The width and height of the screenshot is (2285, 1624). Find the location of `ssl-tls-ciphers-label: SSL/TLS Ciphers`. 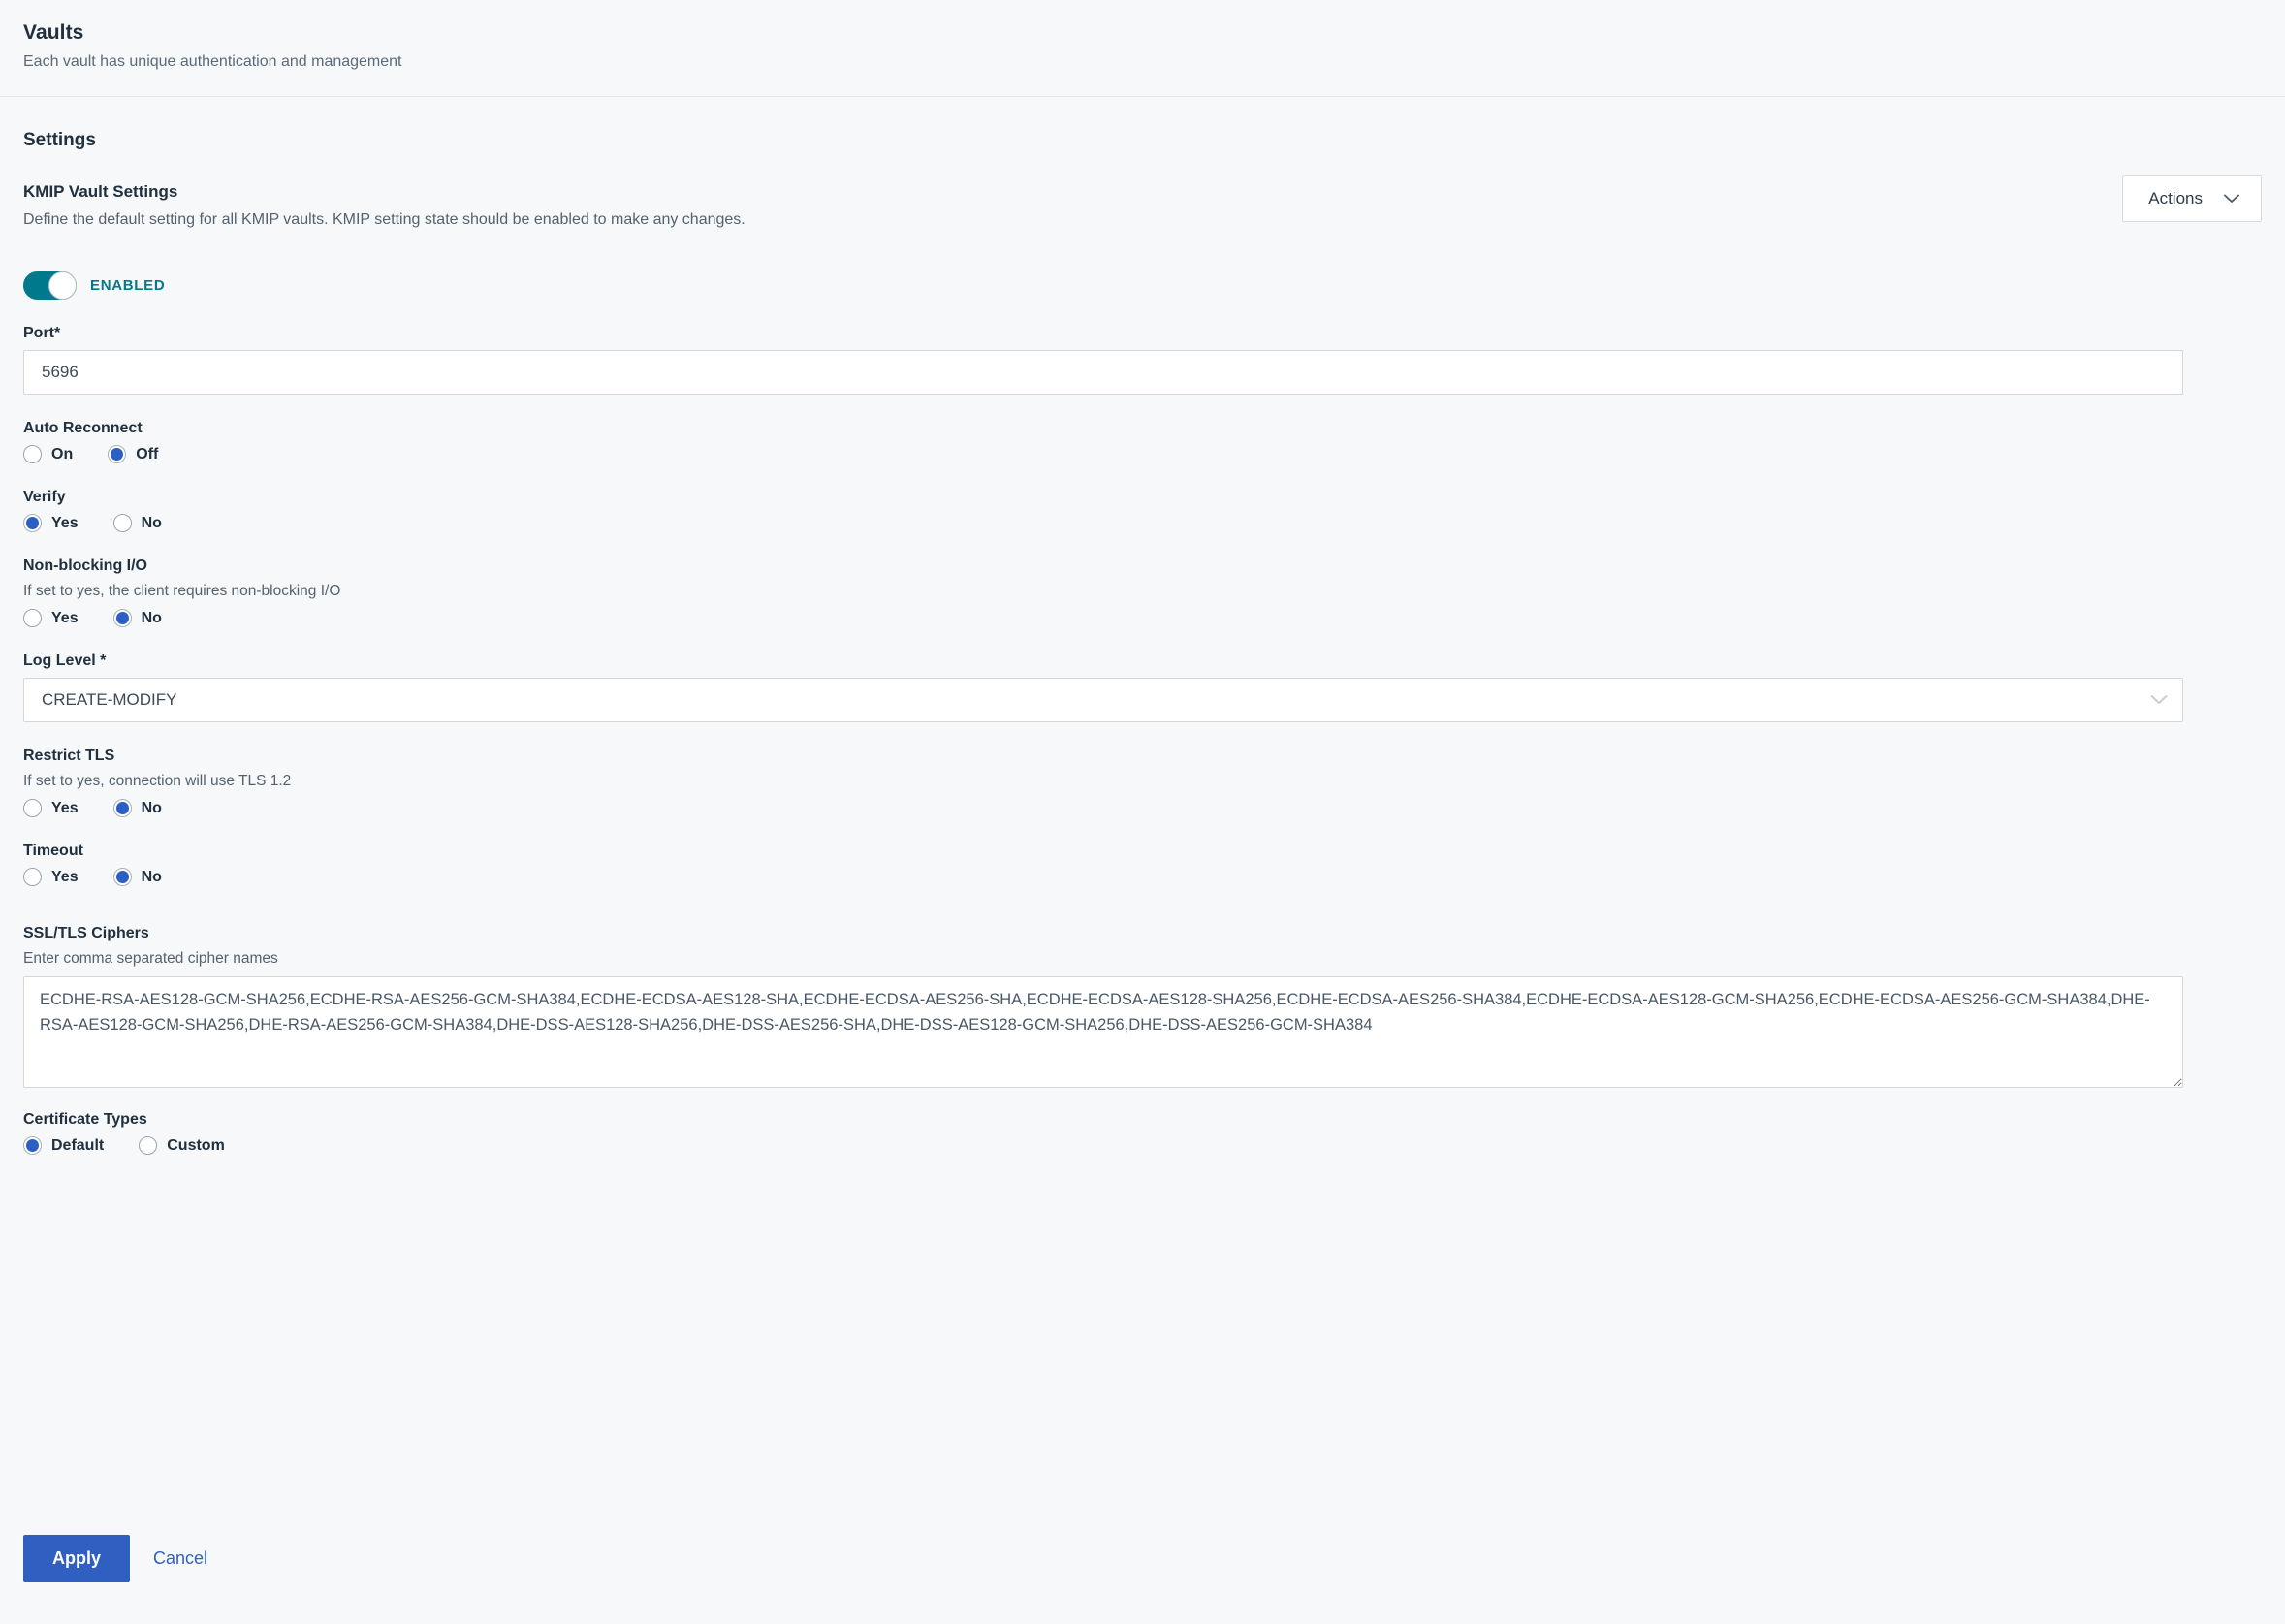

ssl-tls-ciphers-label: SSL/TLS Ciphers is located at coordinates (86, 933).